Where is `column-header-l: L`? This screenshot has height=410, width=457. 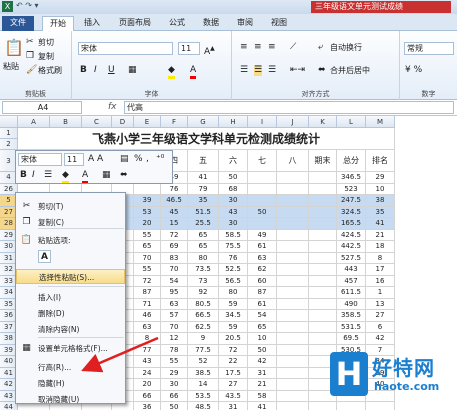
column-header-l: L is located at coordinates (351, 122).